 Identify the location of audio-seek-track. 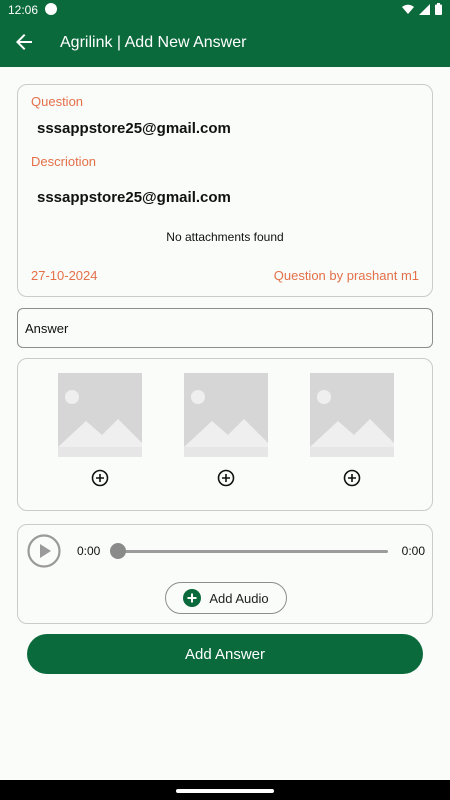
(252, 551).